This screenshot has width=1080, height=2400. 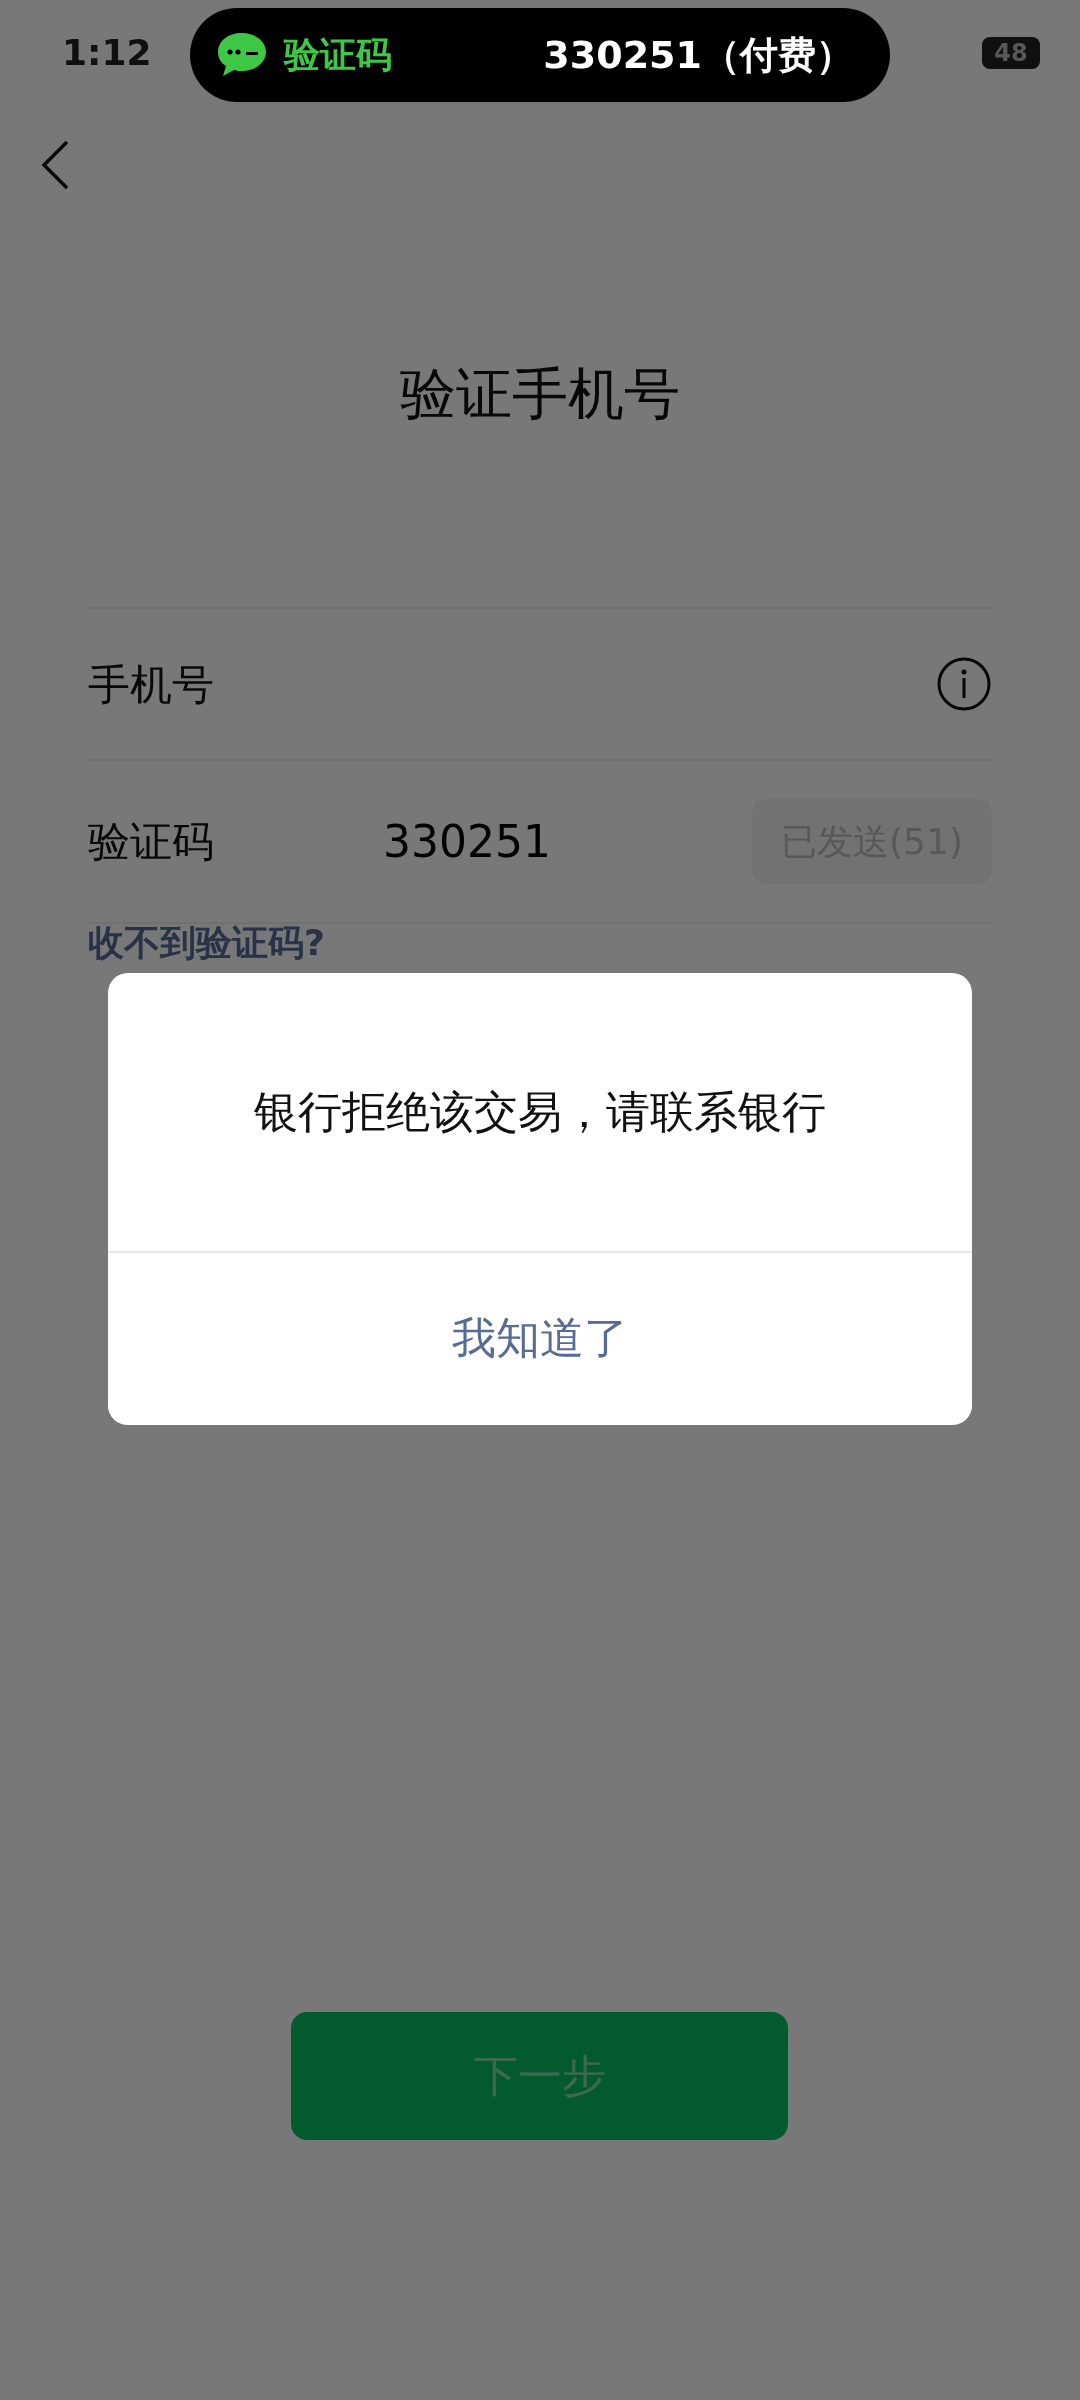 I want to click on battery-icon: 48, so click(x=1011, y=52).